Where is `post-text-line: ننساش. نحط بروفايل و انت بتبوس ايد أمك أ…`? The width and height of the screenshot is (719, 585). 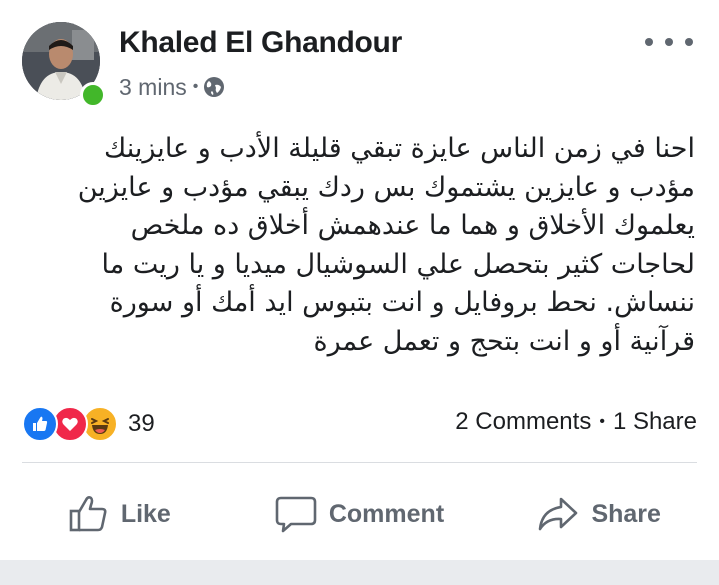
post-text-line: ننساش. نحط بروفايل و انت بتبوس ايد أمك أ… is located at coordinates (402, 302).